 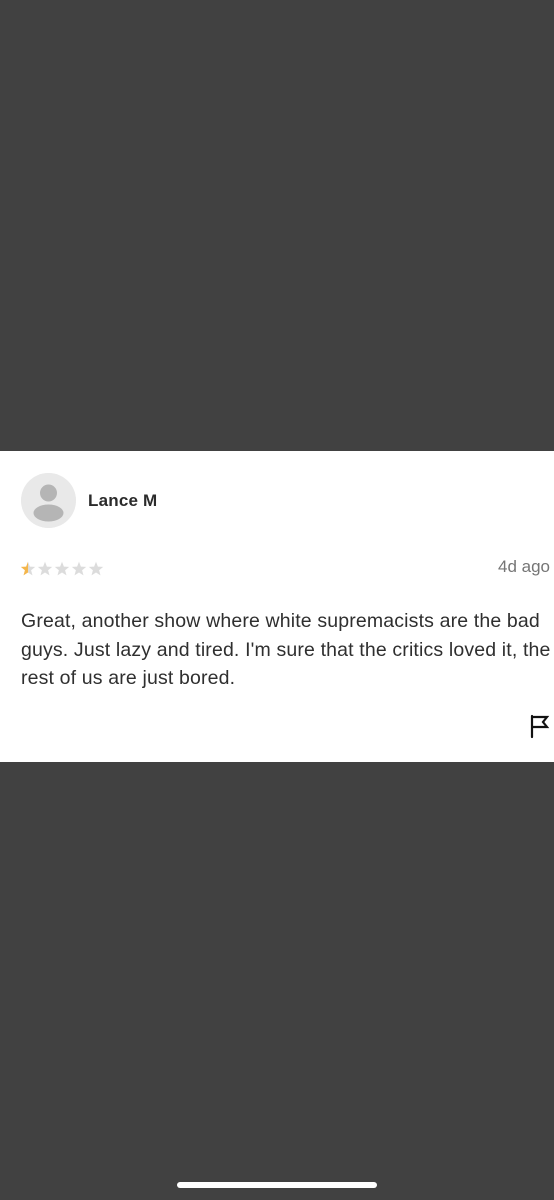 What do you see at coordinates (277, 1185) in the screenshot?
I see `home-indicator` at bounding box center [277, 1185].